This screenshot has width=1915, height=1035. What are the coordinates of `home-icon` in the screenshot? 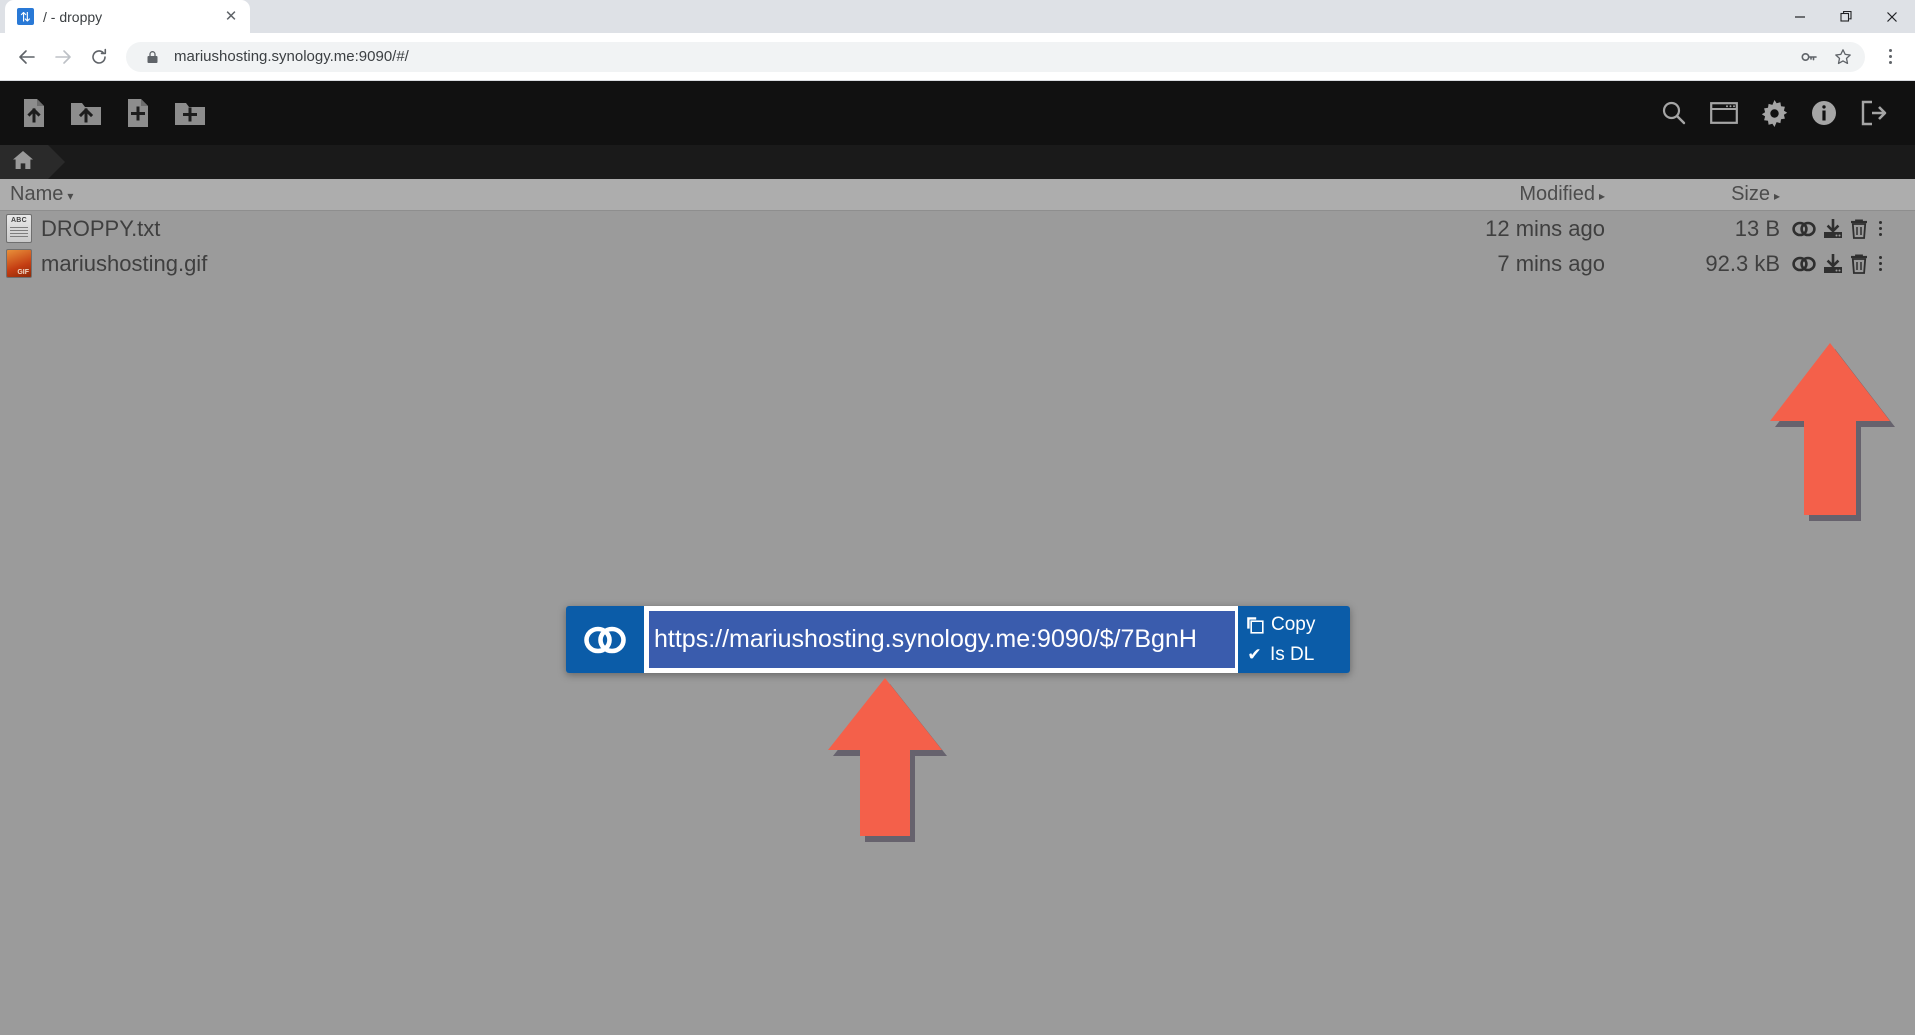 It's located at (23, 162).